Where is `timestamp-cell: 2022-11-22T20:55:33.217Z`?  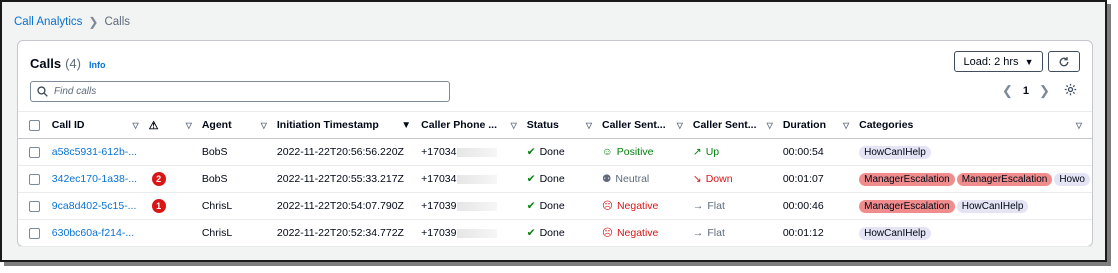 timestamp-cell: 2022-11-22T20:55:33.217Z is located at coordinates (349, 179).